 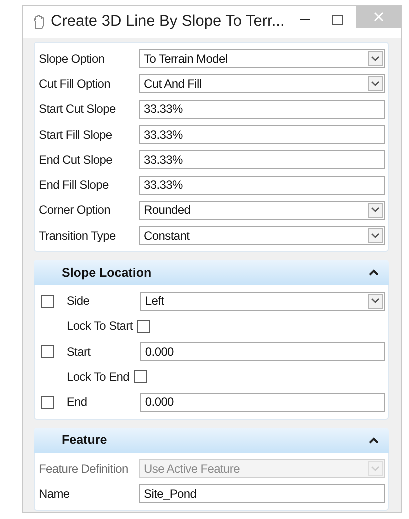 I want to click on field-label: Corner Option, so click(x=75, y=210).